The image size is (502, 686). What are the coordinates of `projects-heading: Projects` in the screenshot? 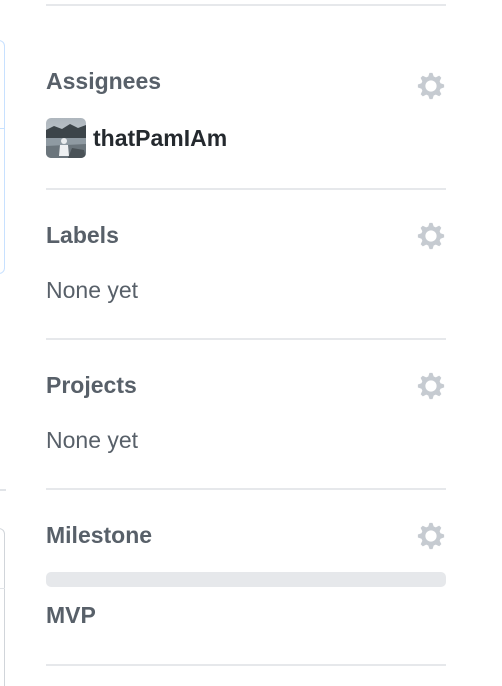 It's located at (91, 385).